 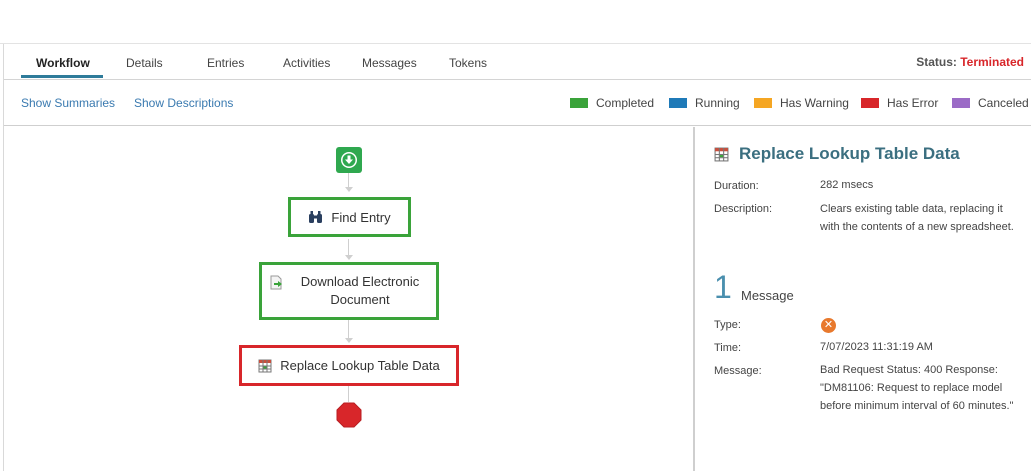 I want to click on tab-tokens: Tokens, so click(x=468, y=63).